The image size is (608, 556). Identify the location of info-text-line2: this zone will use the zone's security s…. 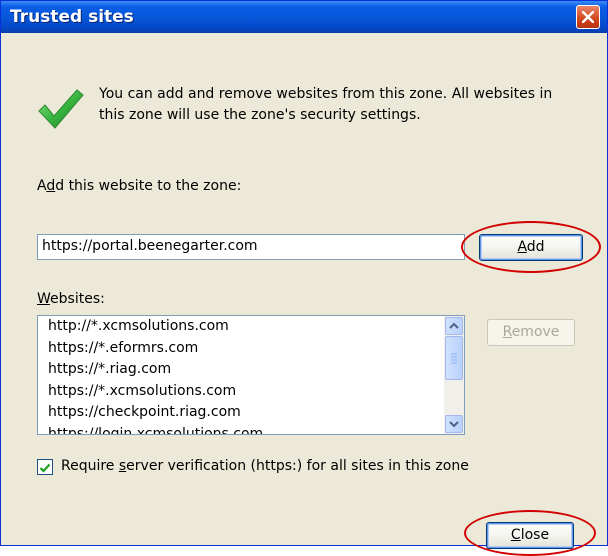
(260, 115).